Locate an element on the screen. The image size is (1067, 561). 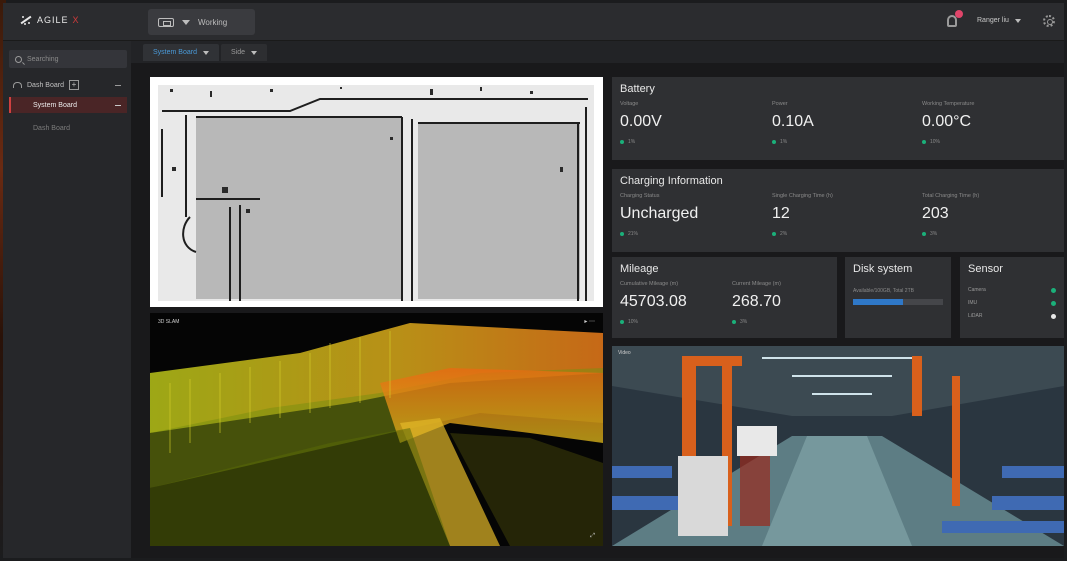
metric-value: 12 is located at coordinates (781, 213).